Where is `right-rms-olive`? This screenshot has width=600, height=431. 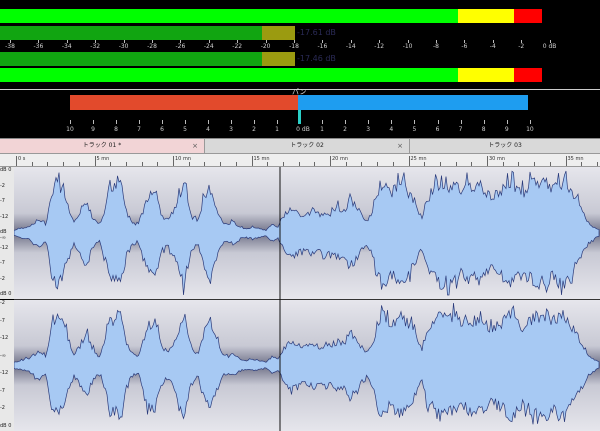
right-rms-olive is located at coordinates (278, 59).